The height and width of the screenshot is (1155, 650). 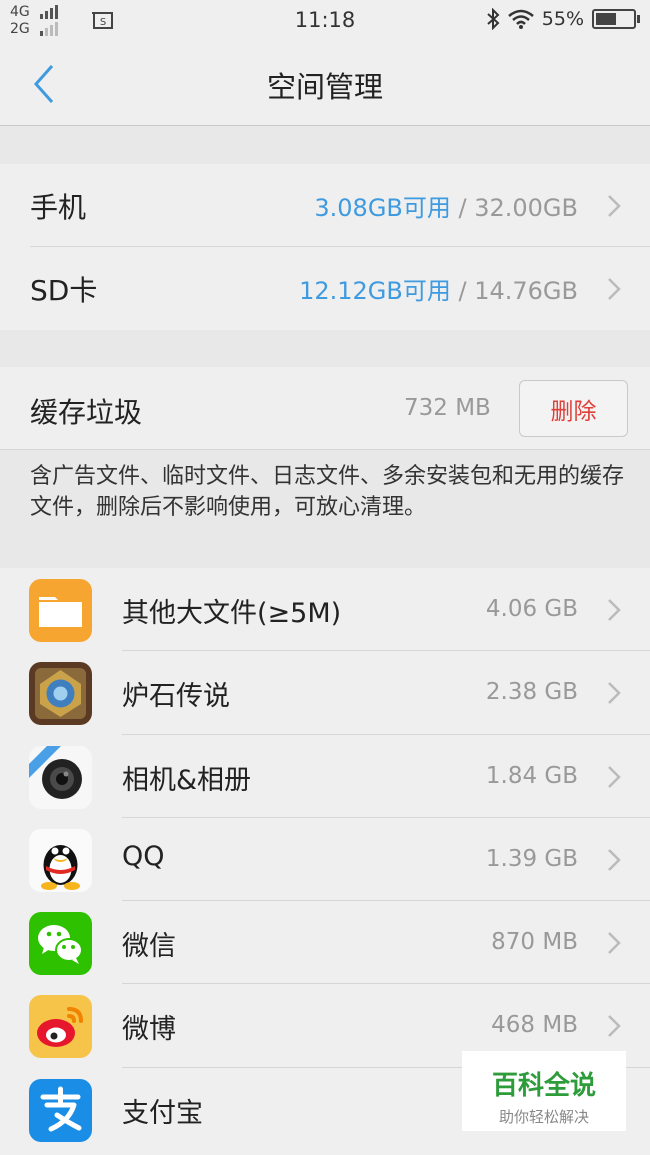 I want to click on delete-cache-button: 删除, so click(x=573, y=408).